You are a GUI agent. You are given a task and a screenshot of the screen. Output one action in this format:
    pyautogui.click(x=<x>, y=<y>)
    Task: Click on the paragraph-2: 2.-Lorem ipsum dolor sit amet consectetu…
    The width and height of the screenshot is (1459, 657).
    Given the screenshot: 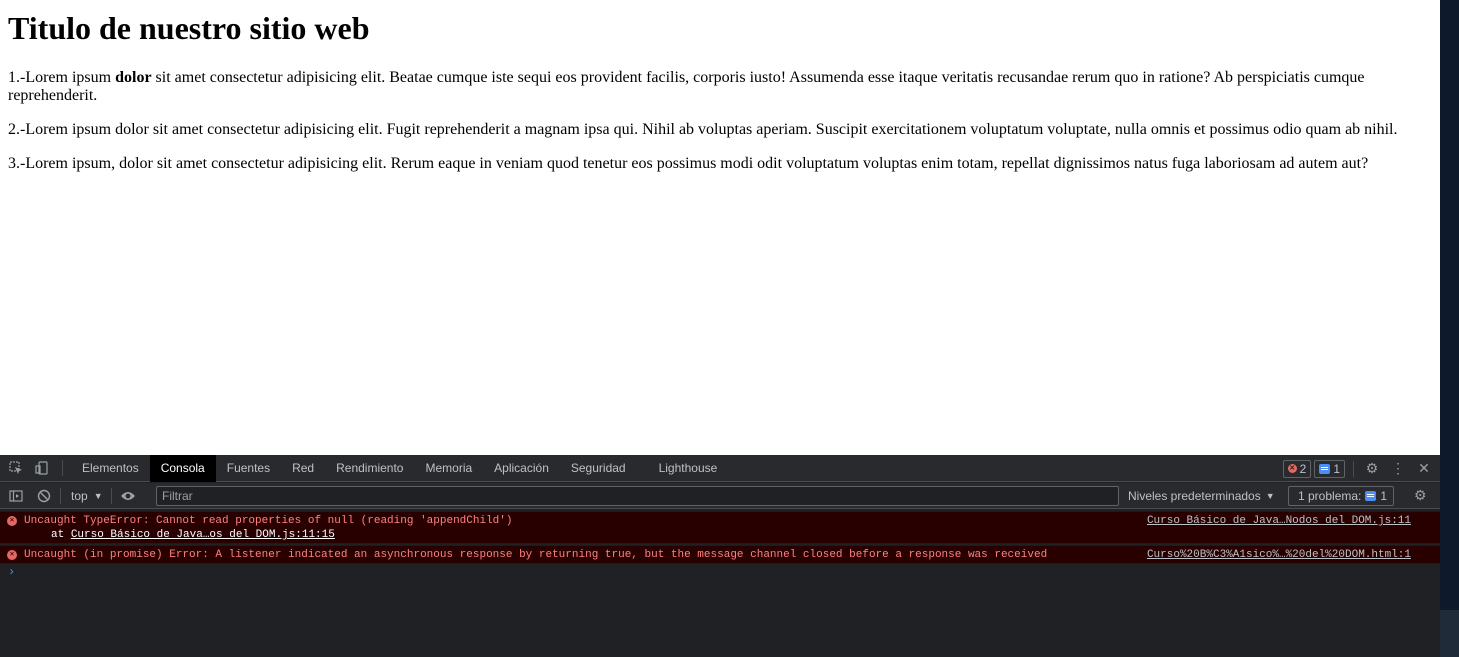 What is the action you would take?
    pyautogui.click(x=703, y=129)
    